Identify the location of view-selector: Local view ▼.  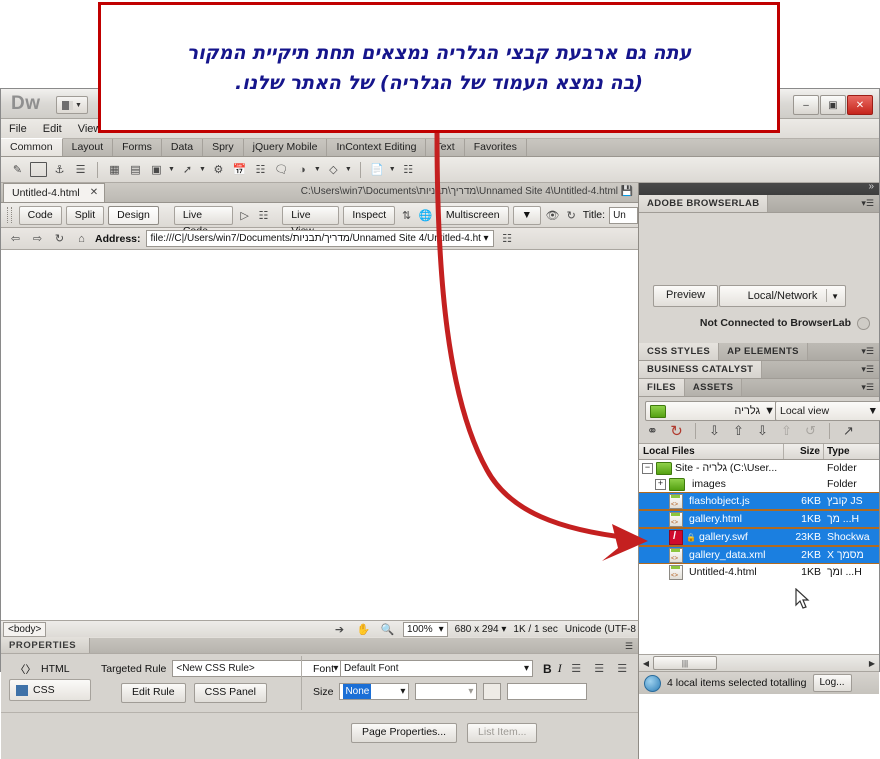
(827, 411).